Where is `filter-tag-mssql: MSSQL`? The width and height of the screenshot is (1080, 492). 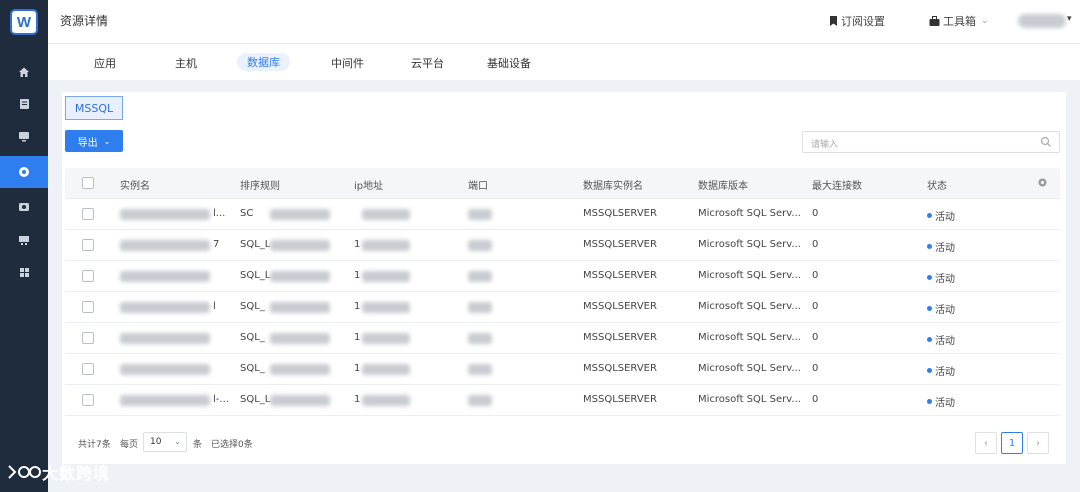 filter-tag-mssql: MSSQL is located at coordinates (94, 108).